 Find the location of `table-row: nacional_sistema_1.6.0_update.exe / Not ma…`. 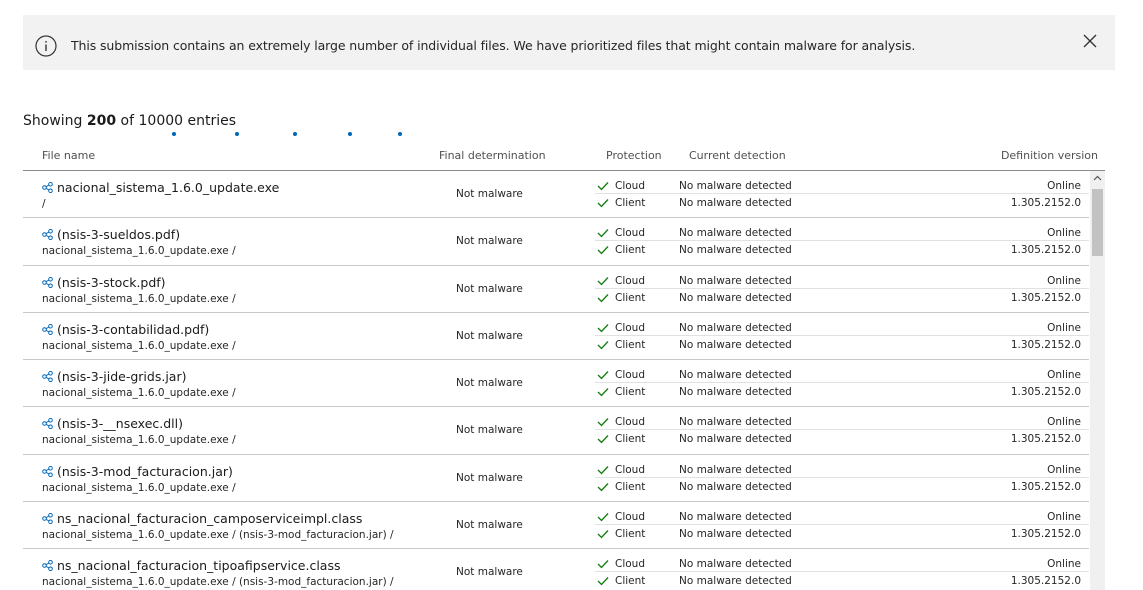

table-row: nacional_sistema_1.6.0_update.exe / Not ma… is located at coordinates (556, 195).